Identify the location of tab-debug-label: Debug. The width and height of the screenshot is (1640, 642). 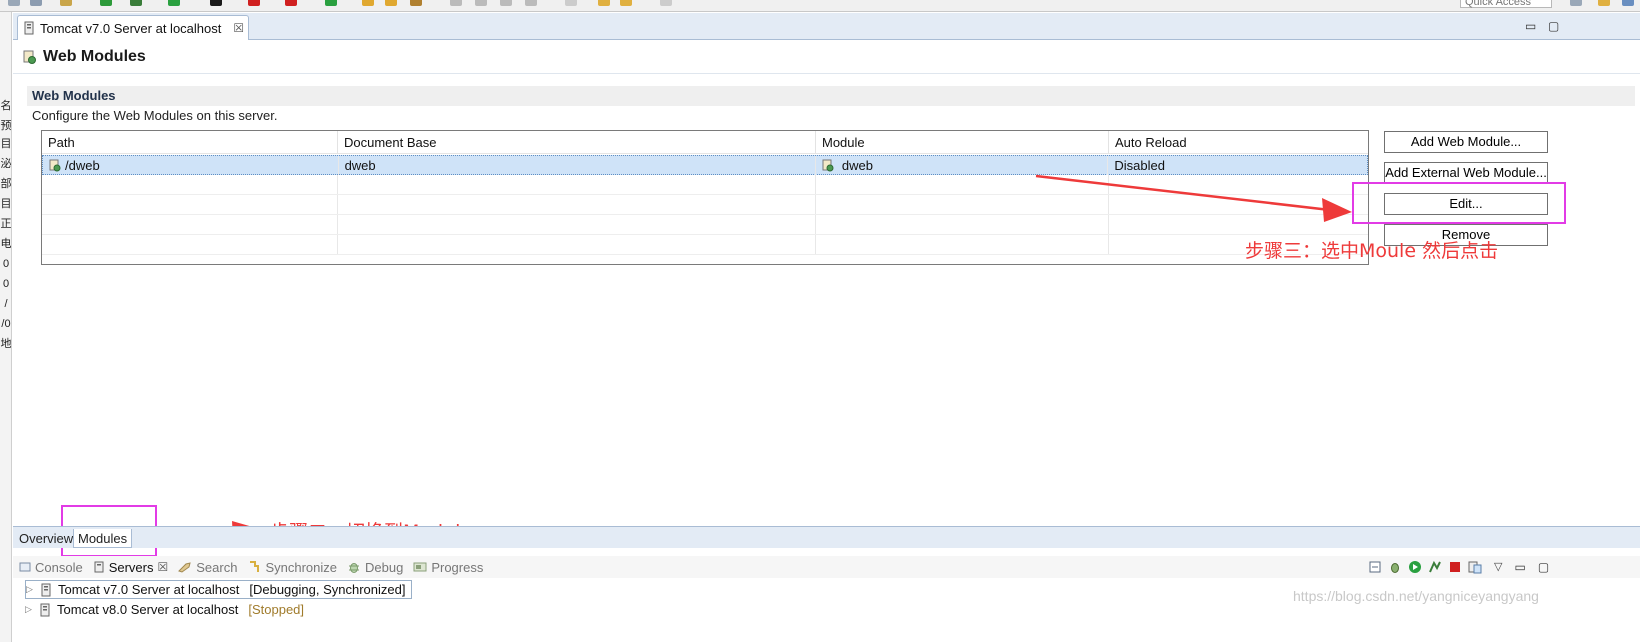
(384, 567).